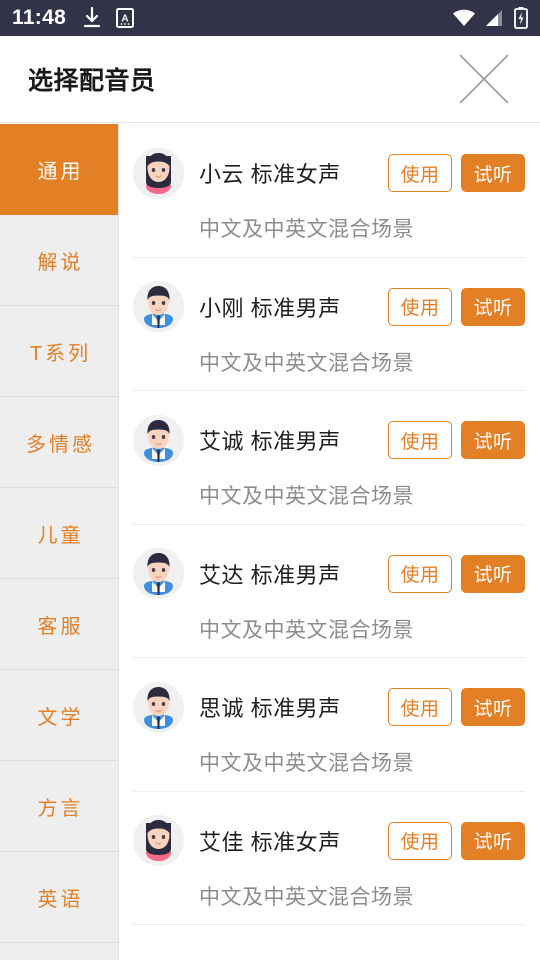  I want to click on sidebar-item-label: 通用, so click(60, 171).